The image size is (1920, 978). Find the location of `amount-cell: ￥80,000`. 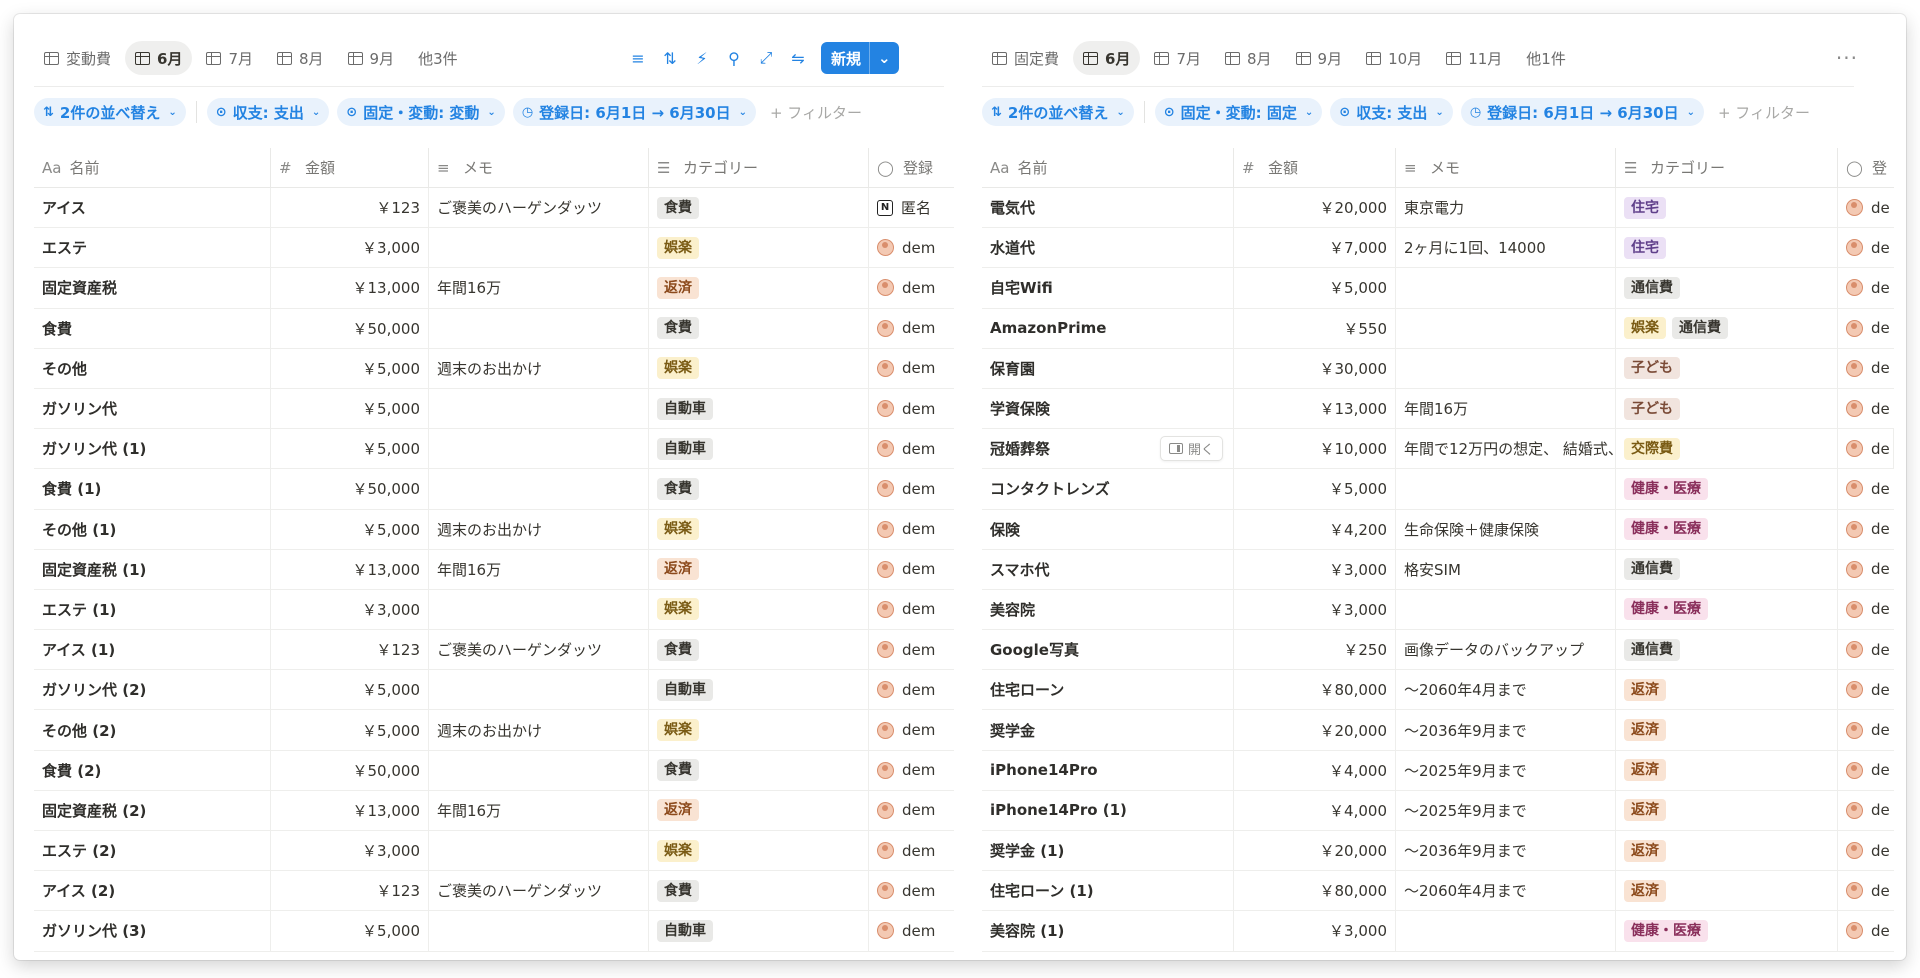

amount-cell: ￥80,000 is located at coordinates (1315, 891).